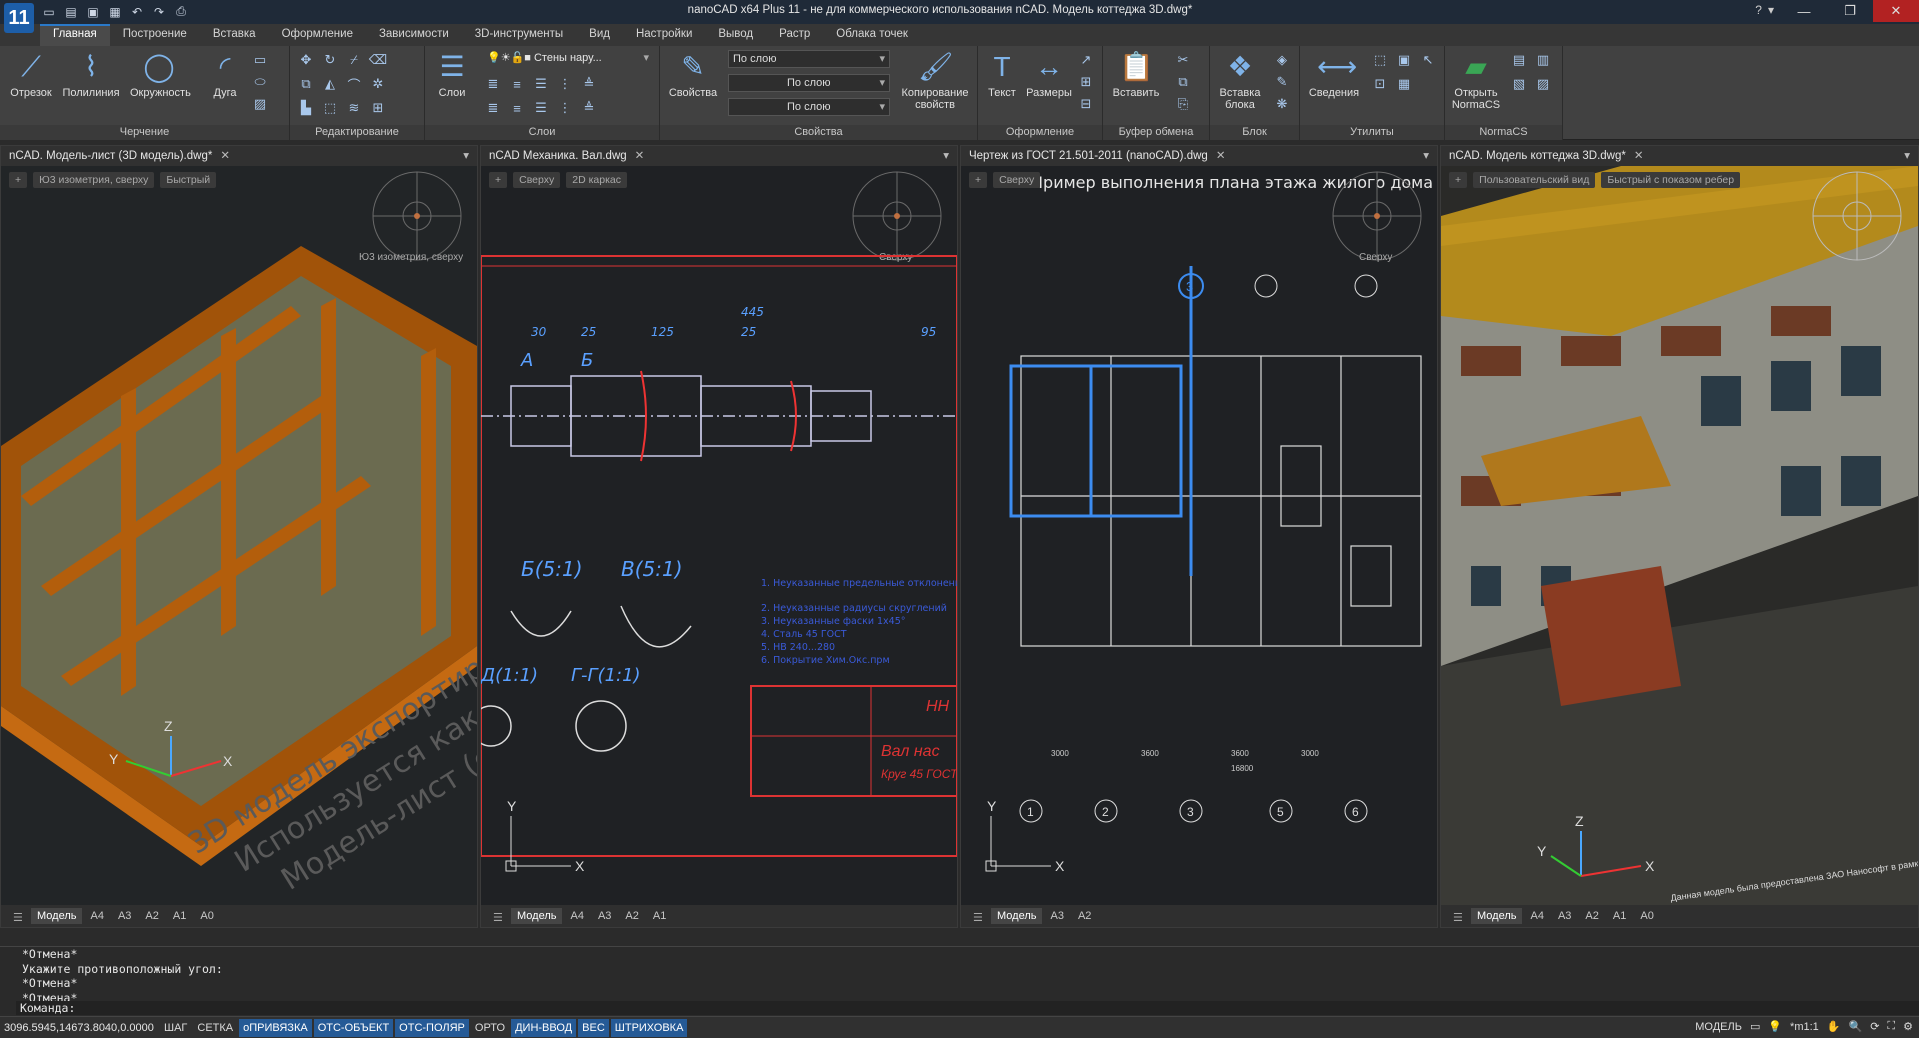 The image size is (1919, 1038). What do you see at coordinates (1543, 84) in the screenshot?
I see `doc-link-icon: ▨` at bounding box center [1543, 84].